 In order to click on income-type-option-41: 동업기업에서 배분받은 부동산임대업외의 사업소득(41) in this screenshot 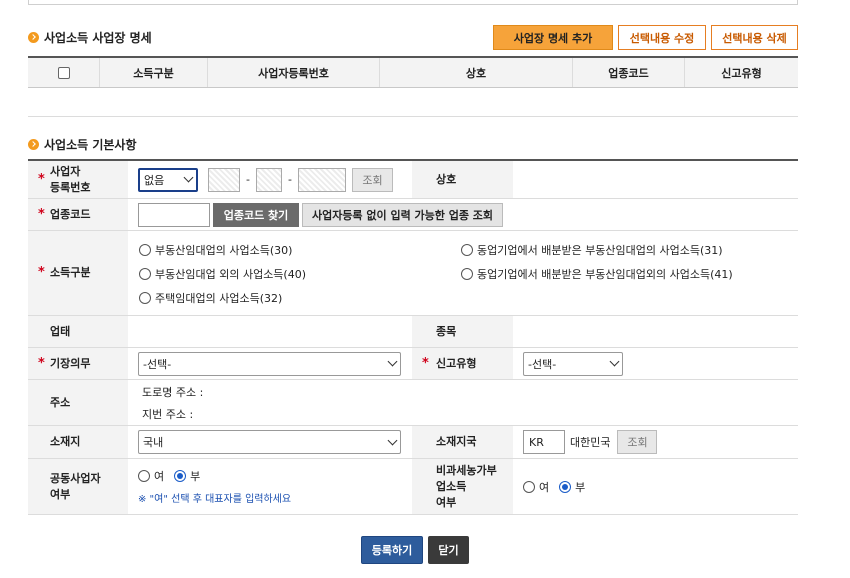, I will do `click(597, 274)`.